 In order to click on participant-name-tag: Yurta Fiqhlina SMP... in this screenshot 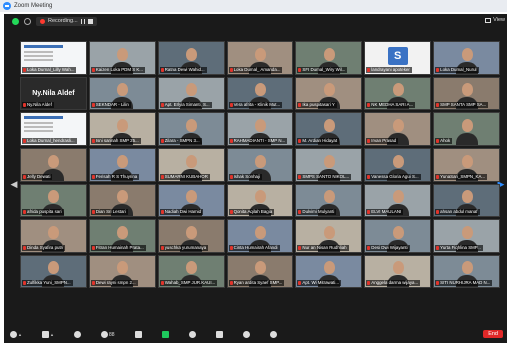, I will do `click(459, 247)`.